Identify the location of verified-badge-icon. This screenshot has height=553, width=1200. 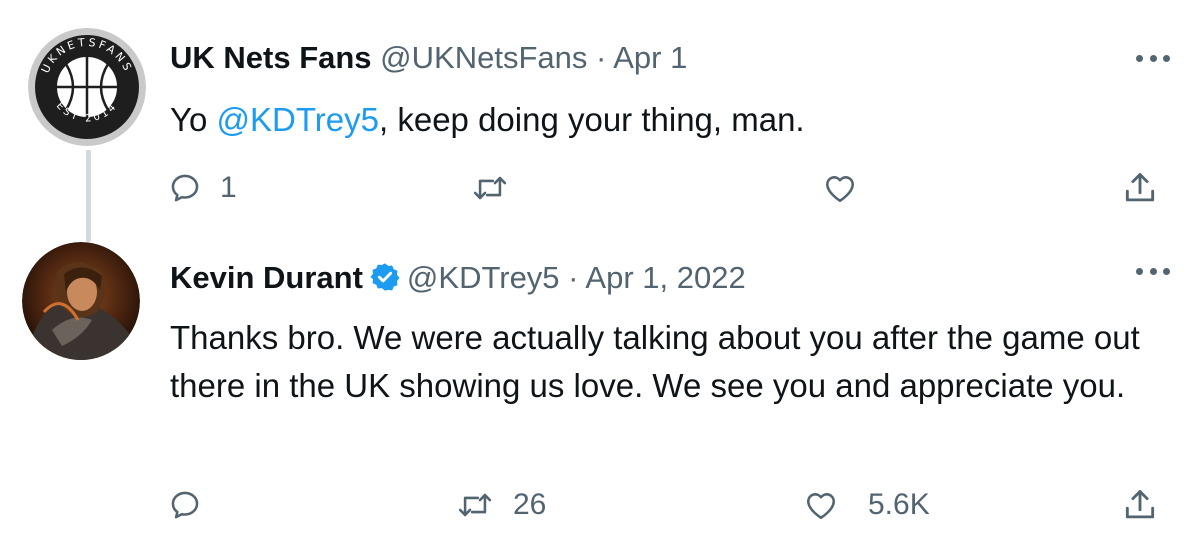
(385, 277).